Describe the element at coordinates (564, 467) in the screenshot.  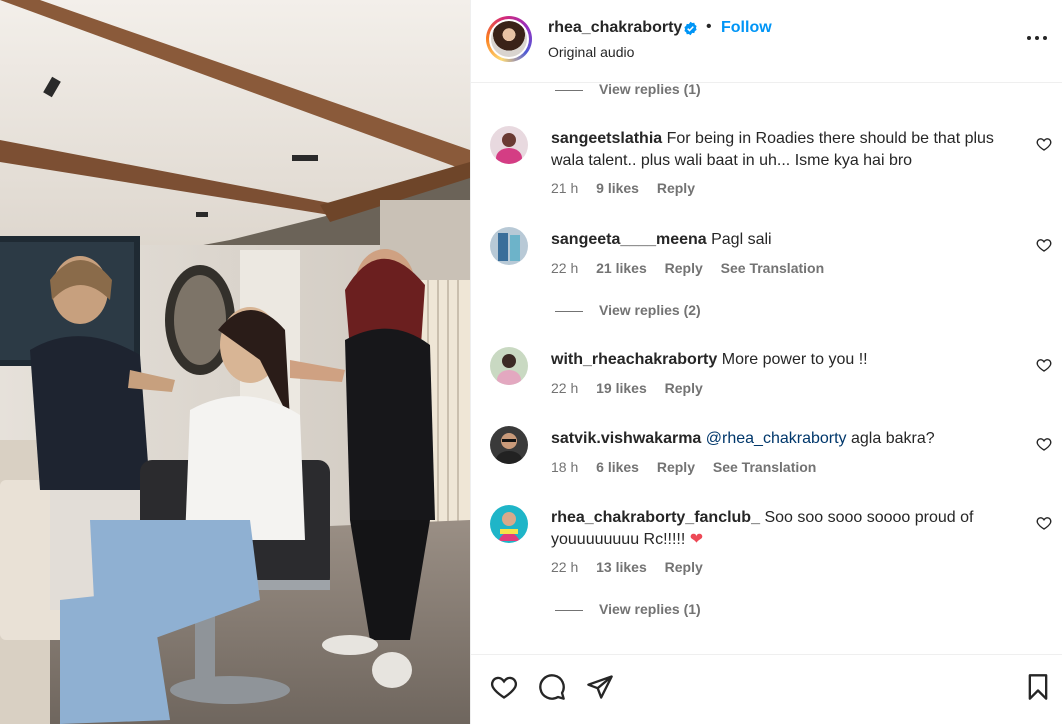
I see `comment-time: 18 h` at that location.